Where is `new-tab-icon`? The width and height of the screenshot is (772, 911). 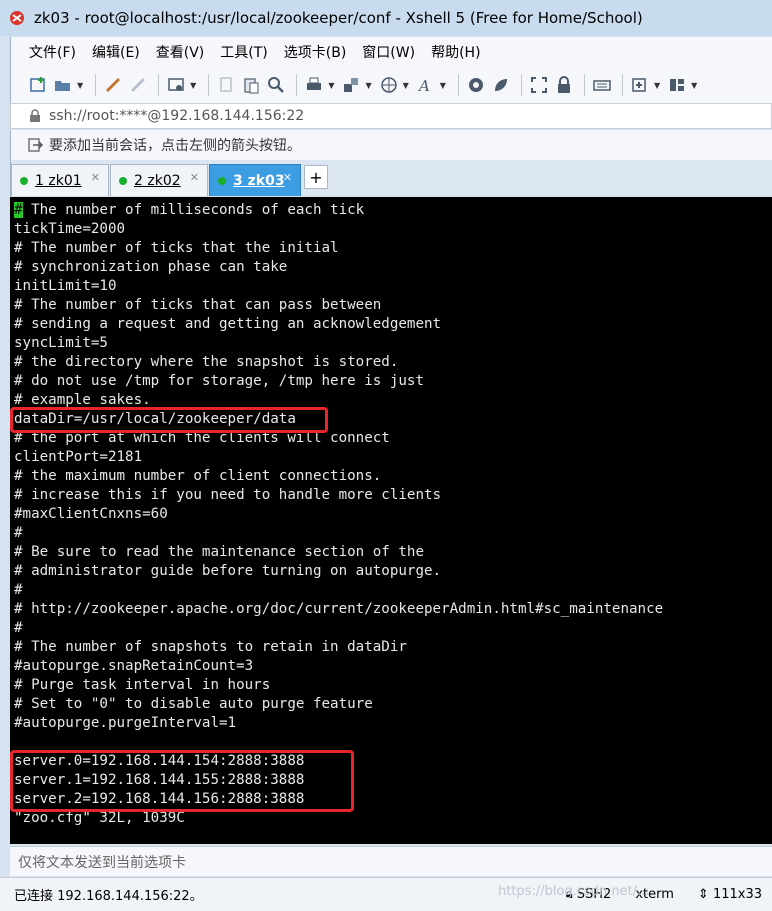
new-tab-icon is located at coordinates (640, 85).